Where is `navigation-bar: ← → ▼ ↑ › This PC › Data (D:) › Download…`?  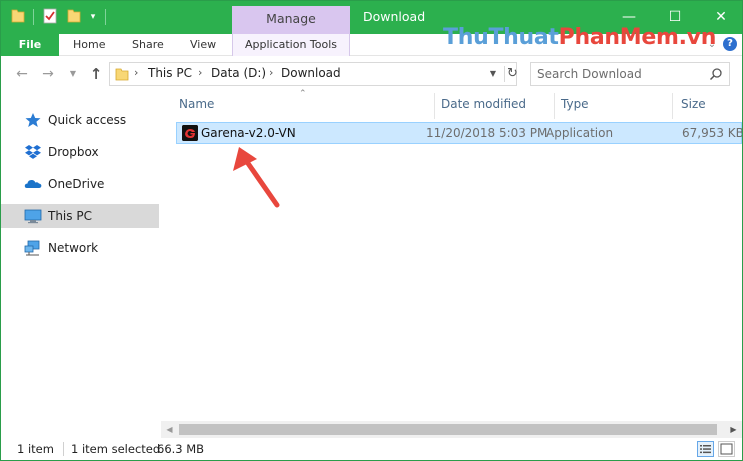
navigation-bar: ← → ▼ ↑ › This PC › Data (D:) › Download… is located at coordinates (371, 74).